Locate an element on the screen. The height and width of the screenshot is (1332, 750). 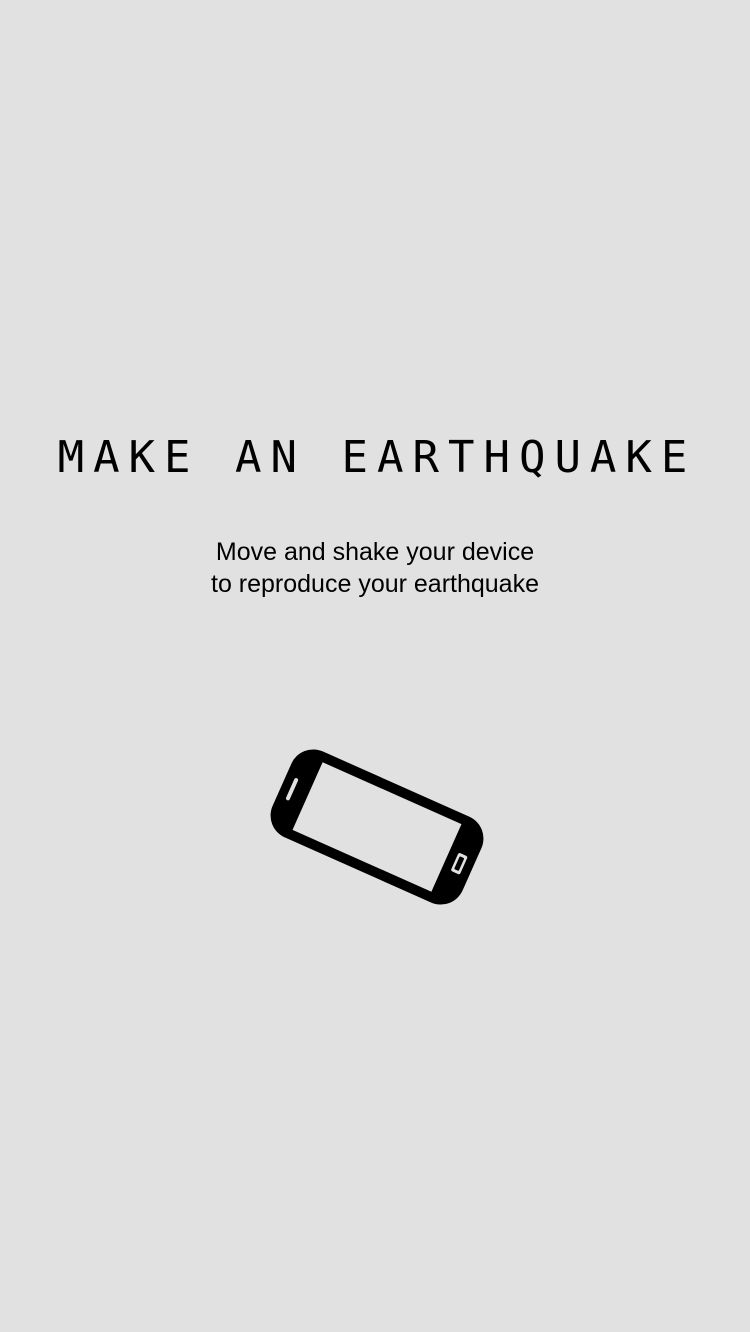
smartphone-icon is located at coordinates (377, 827).